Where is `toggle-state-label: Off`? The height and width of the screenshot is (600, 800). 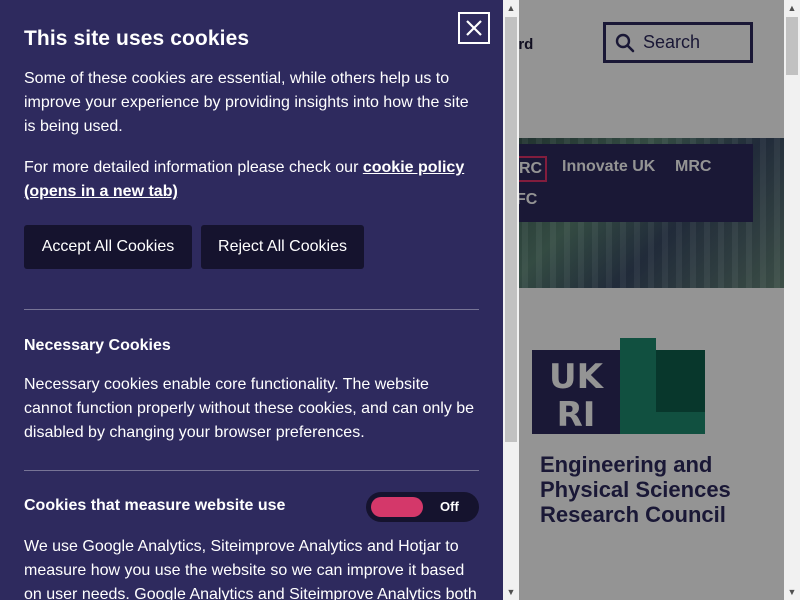 toggle-state-label: Off is located at coordinates (449, 506).